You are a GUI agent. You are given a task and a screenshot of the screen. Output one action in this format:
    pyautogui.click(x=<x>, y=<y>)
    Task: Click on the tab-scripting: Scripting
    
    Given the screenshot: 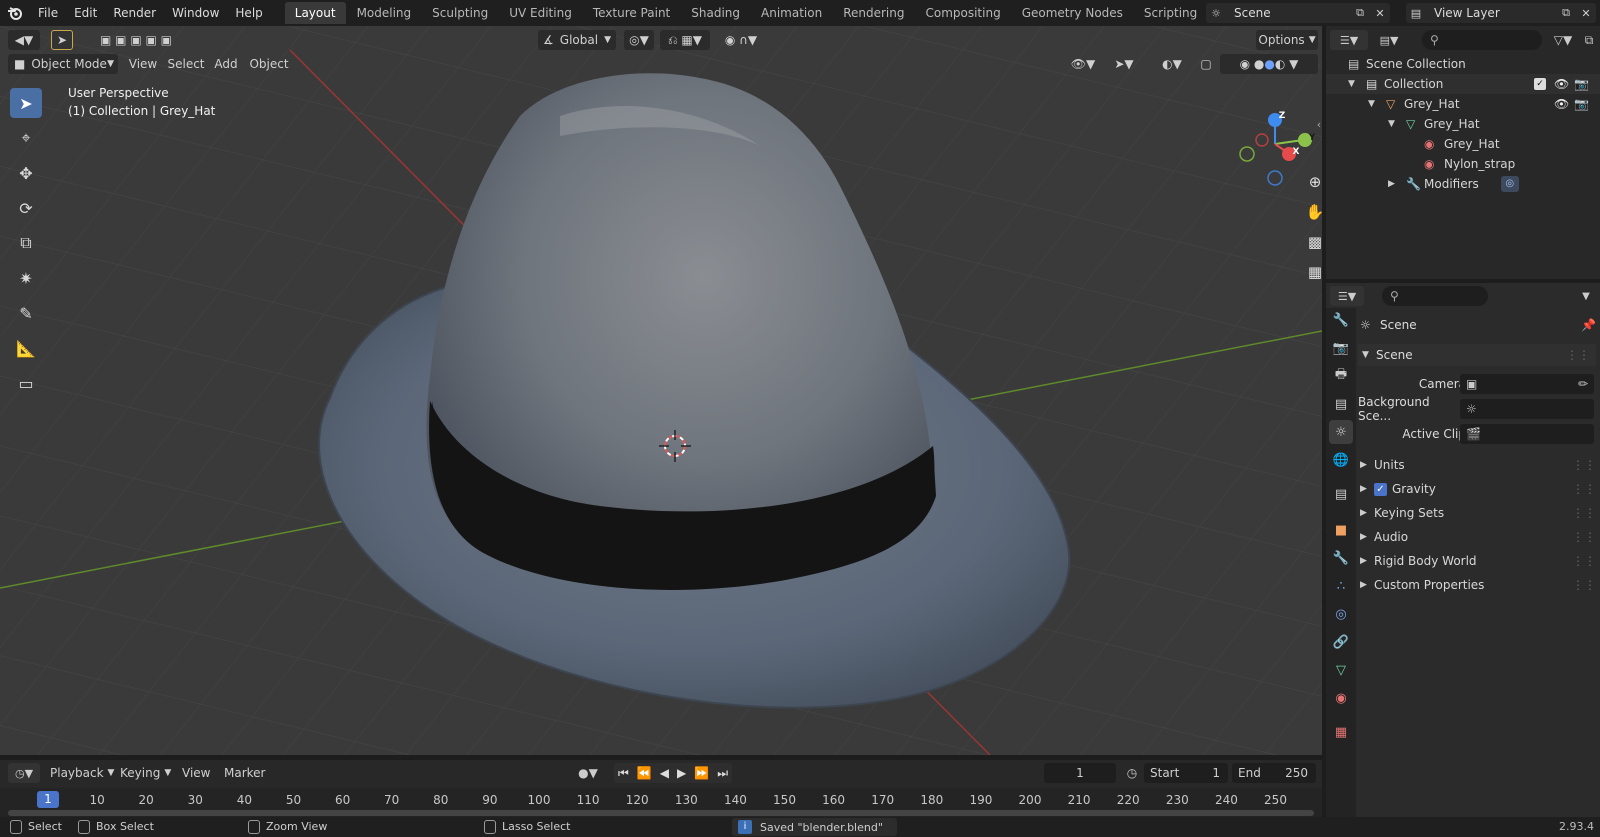 What is the action you would take?
    pyautogui.click(x=1170, y=13)
    